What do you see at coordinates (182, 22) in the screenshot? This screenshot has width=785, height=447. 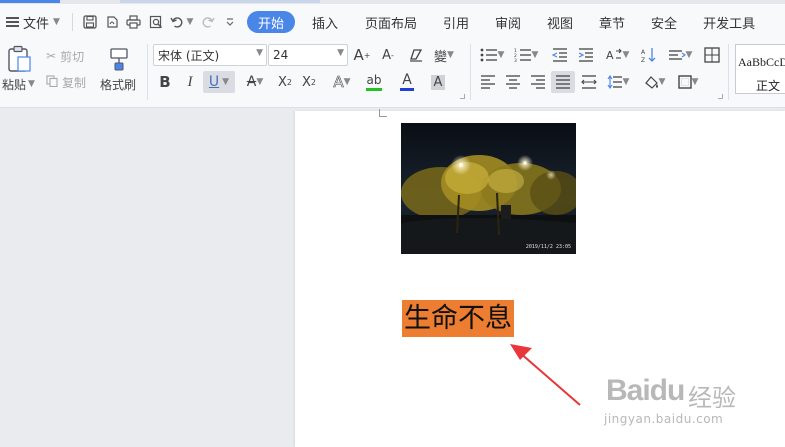 I see `undo-icon: ▼` at bounding box center [182, 22].